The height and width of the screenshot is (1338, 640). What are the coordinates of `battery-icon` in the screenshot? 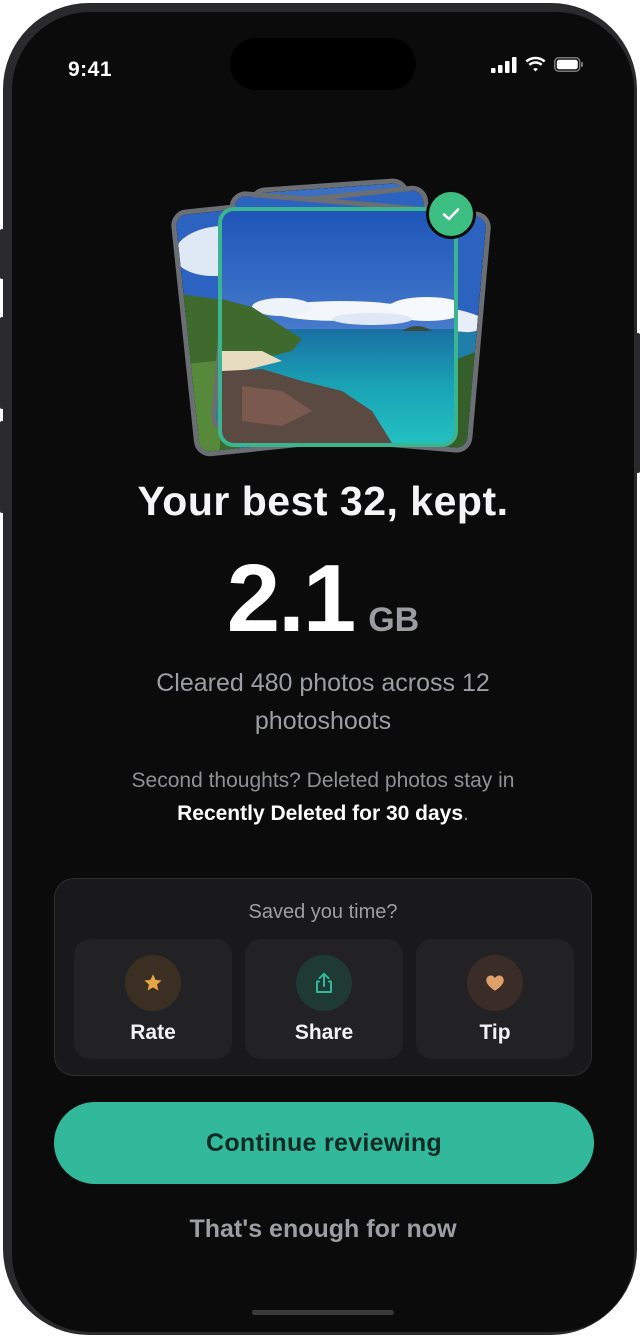 It's located at (568, 64).